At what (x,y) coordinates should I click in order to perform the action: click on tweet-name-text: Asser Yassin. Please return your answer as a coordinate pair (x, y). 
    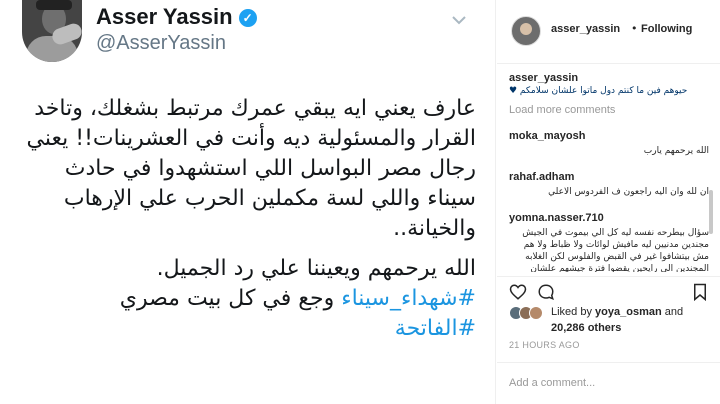
    Looking at the image, I should click on (164, 16).